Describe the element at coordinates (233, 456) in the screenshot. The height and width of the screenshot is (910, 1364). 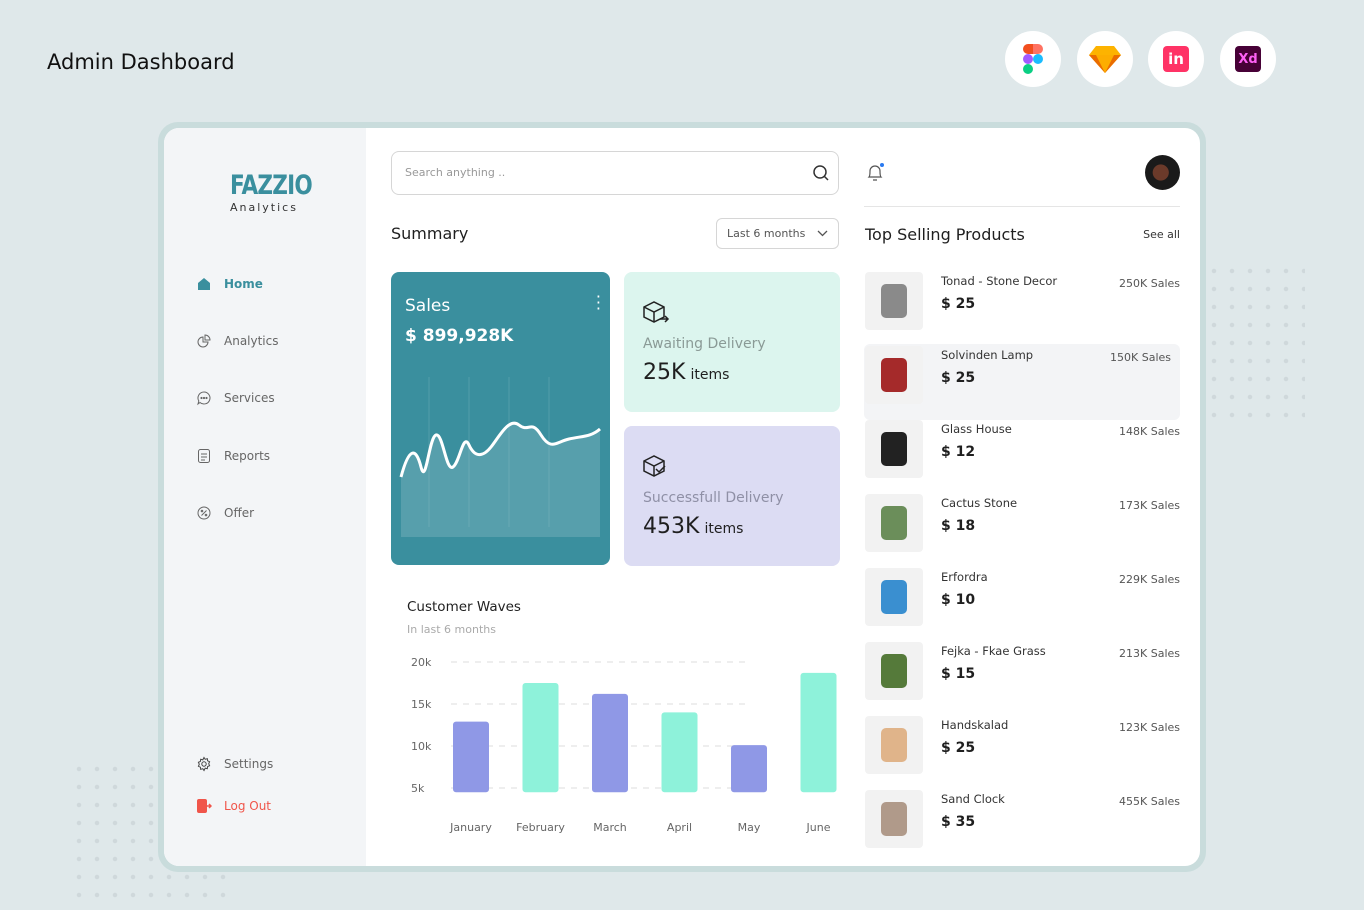
I see `sidebar-item-reports: Reports` at that location.